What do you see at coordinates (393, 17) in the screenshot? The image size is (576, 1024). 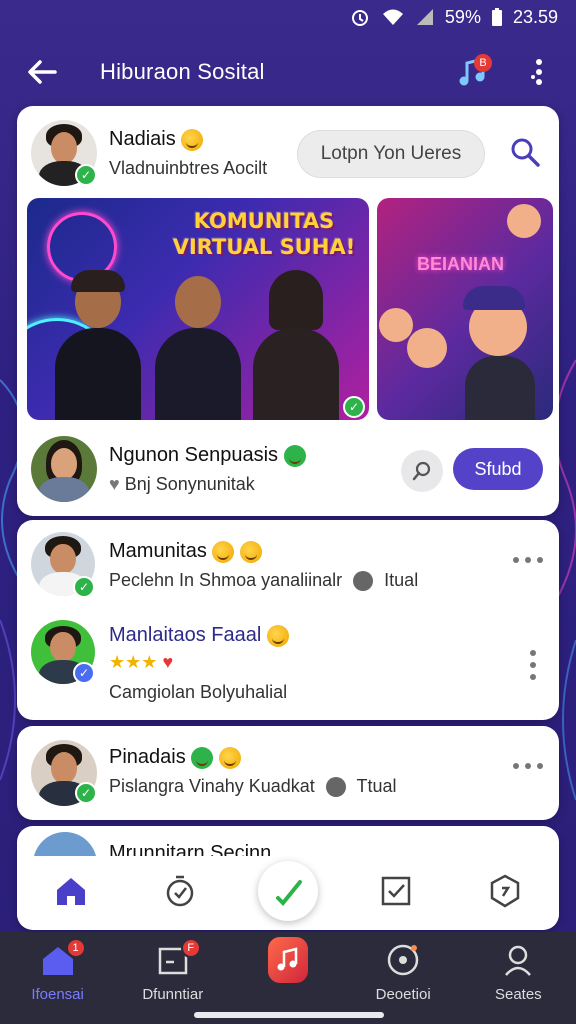 I see `wifi-icon` at bounding box center [393, 17].